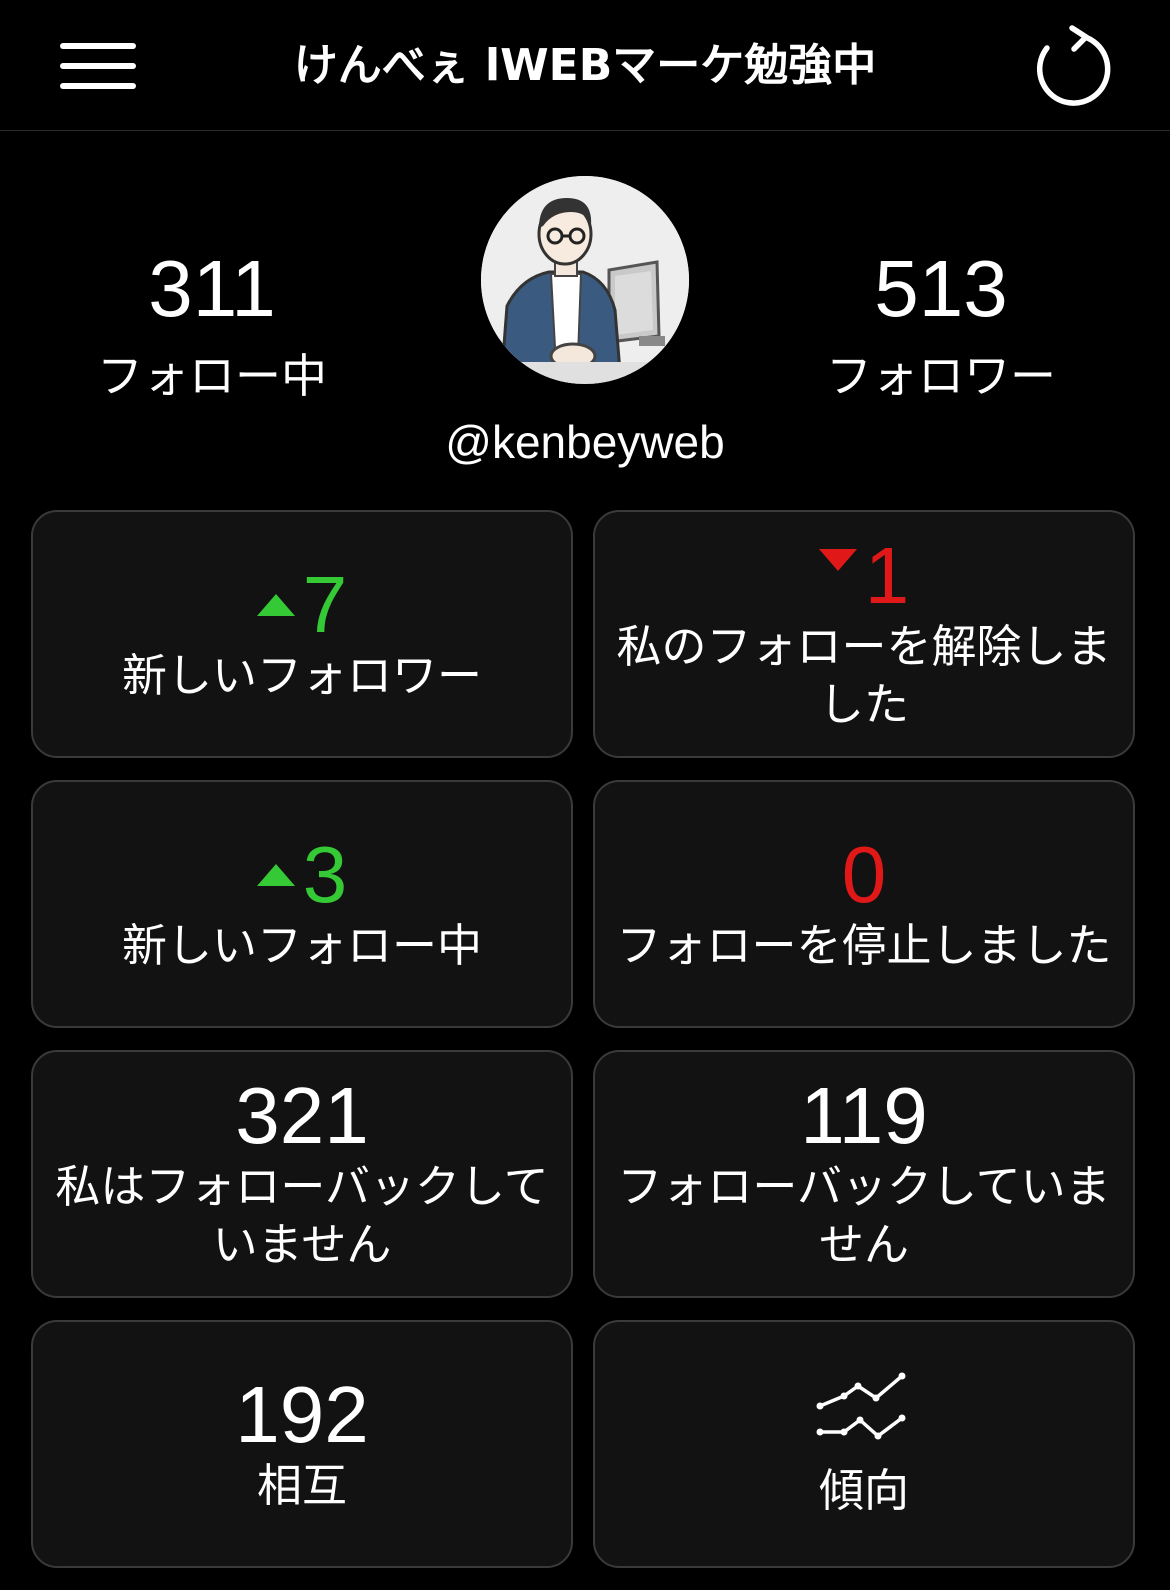 The width and height of the screenshot is (1170, 1590). I want to click on followers-stat: 513 フォロワー, so click(941, 324).